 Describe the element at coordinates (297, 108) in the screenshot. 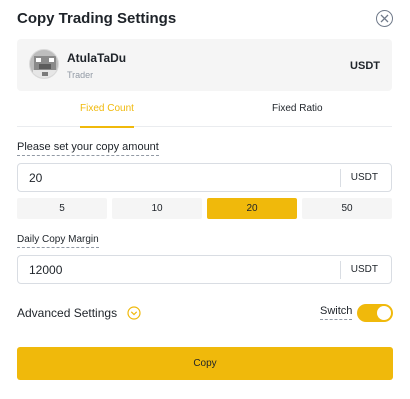

I see `tab-fixed-ratio-label: Fixed Ratio` at that location.